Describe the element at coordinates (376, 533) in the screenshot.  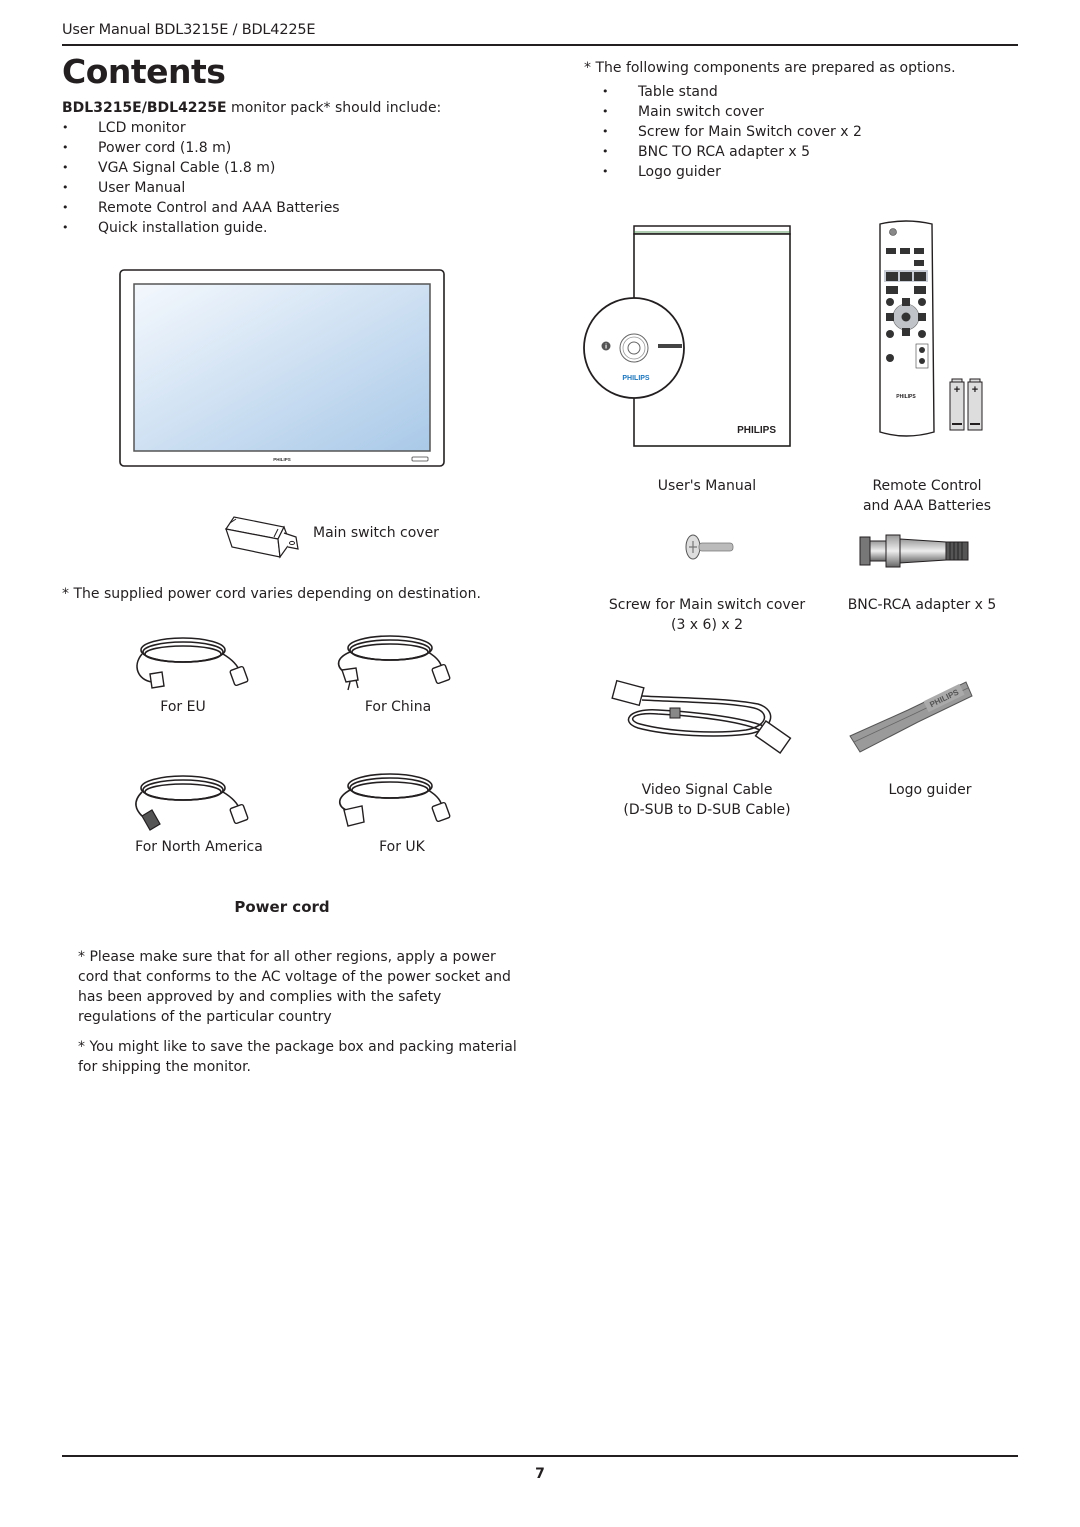
I see `main-switch-cover-label: Main switch cover` at that location.